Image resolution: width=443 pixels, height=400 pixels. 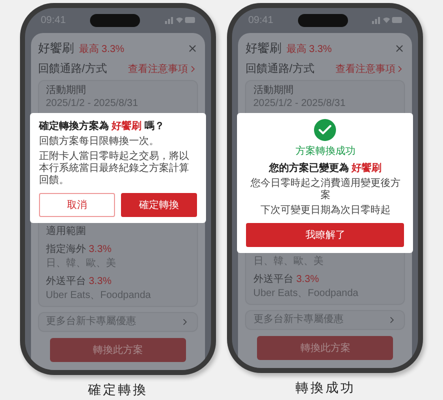 What do you see at coordinates (325, 190) in the screenshot?
I see `dialog-text: 您今日零時起之消費適用變更後方案` at bounding box center [325, 190].